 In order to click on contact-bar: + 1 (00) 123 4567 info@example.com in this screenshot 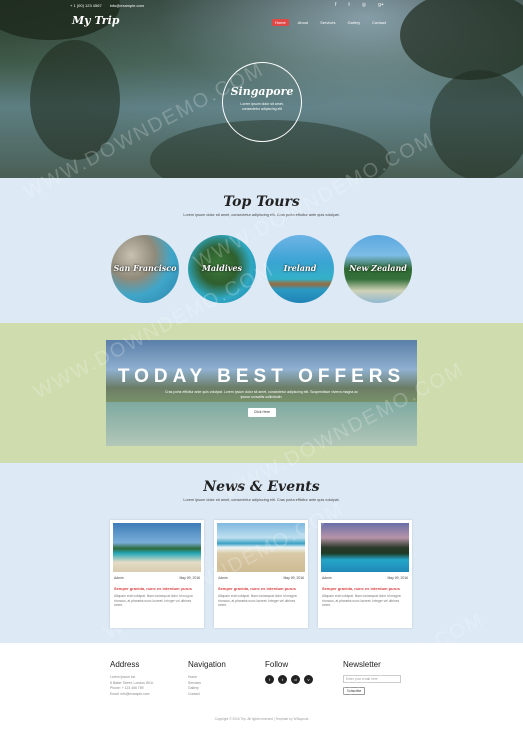, I will do `click(107, 5)`.